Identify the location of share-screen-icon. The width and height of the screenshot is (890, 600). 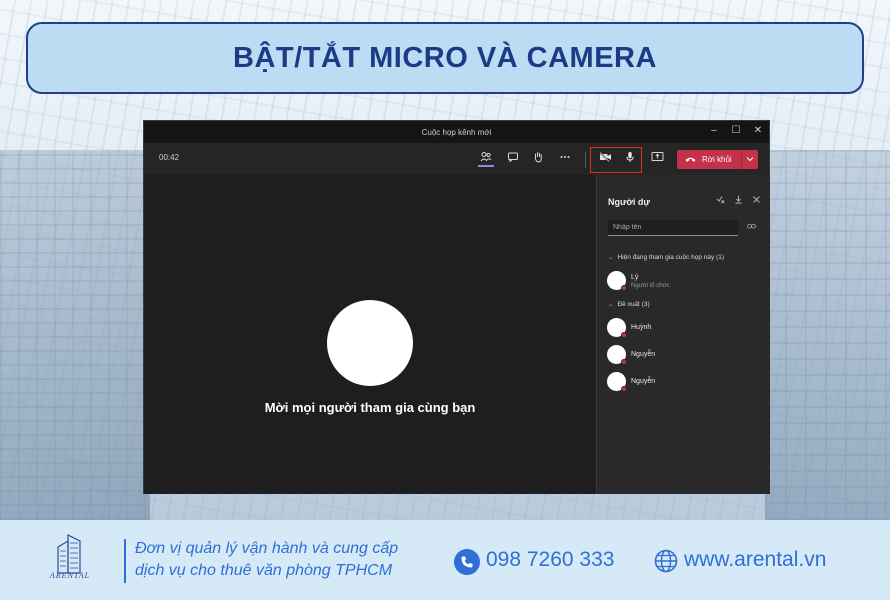
(657, 159).